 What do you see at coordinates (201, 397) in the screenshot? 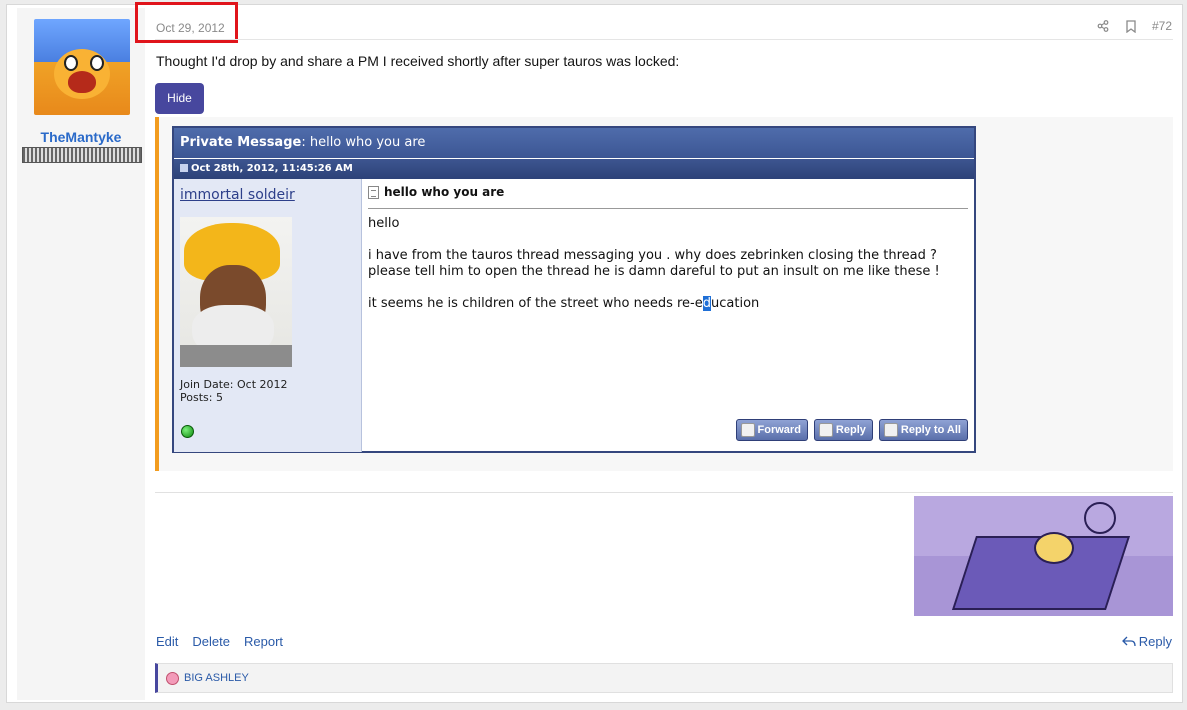
I see `sender-posts: Posts: 5` at bounding box center [201, 397].